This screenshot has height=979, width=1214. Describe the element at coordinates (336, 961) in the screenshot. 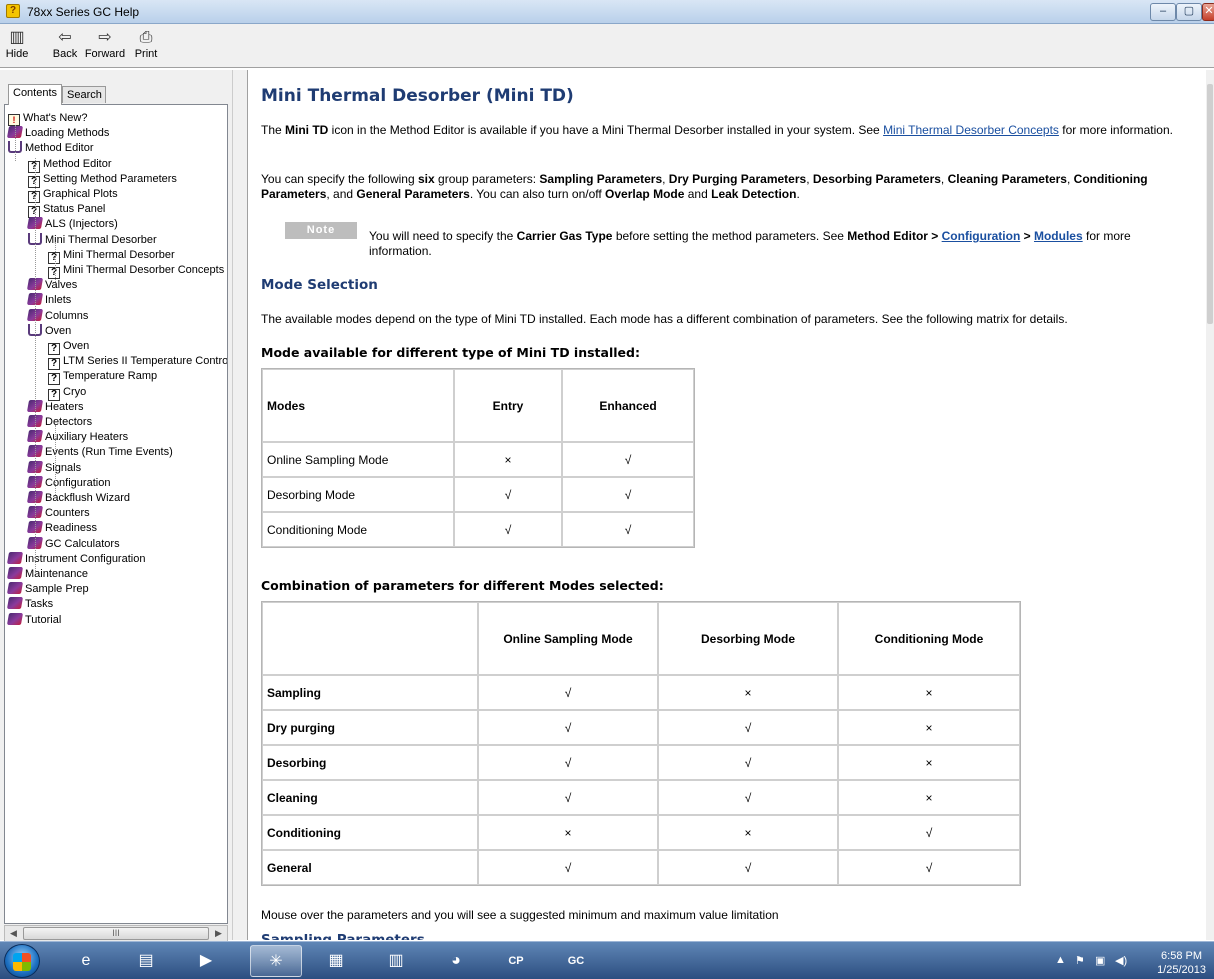

I see `control-panel-icon: ▦` at that location.